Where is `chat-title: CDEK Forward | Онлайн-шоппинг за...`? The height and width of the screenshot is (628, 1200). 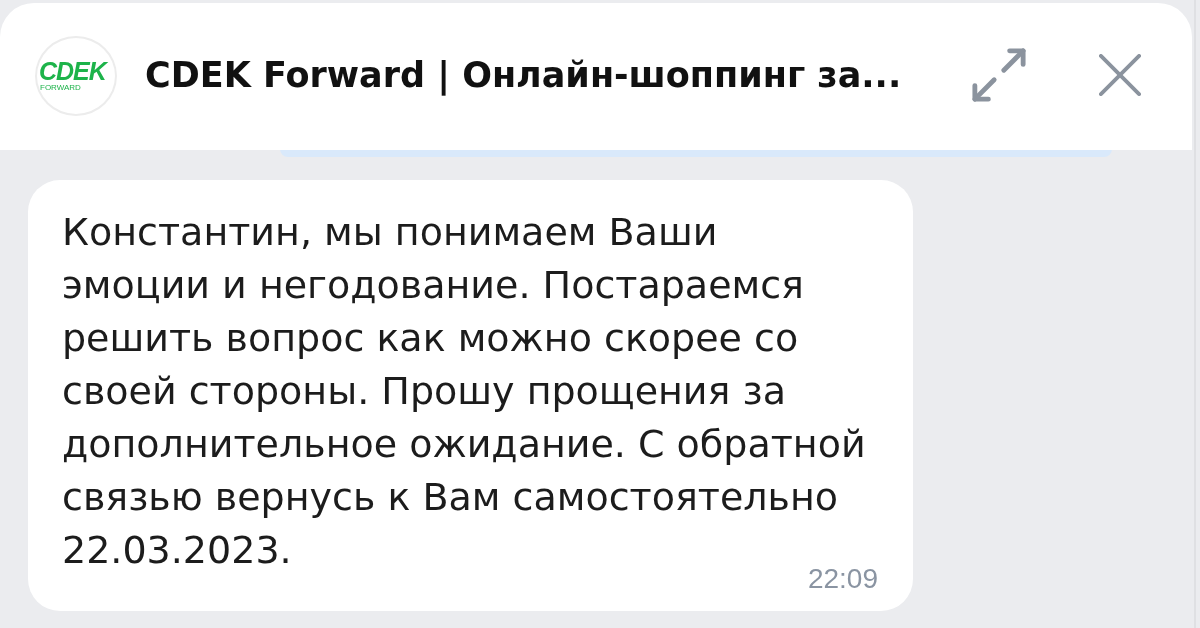 chat-title: CDEK Forward | Онлайн-шоппинг за... is located at coordinates (523, 74).